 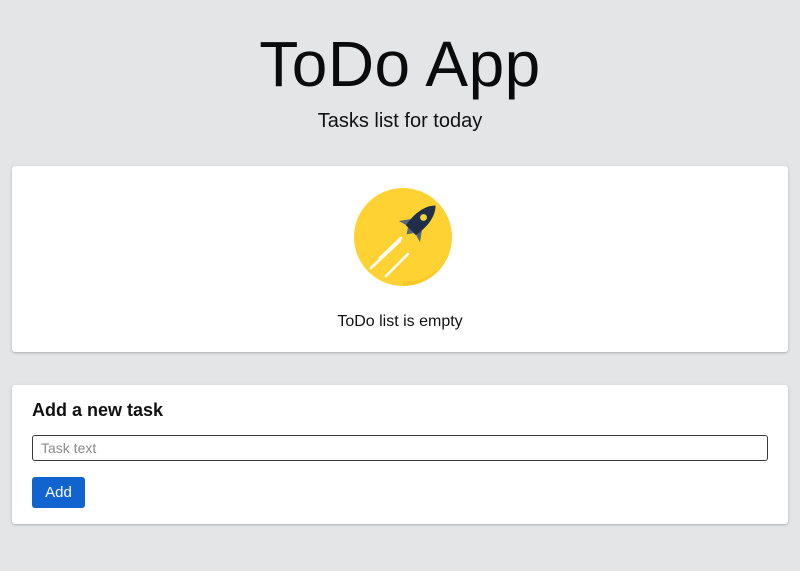 I want to click on empty-state-message: ToDo list is empty, so click(x=400, y=321).